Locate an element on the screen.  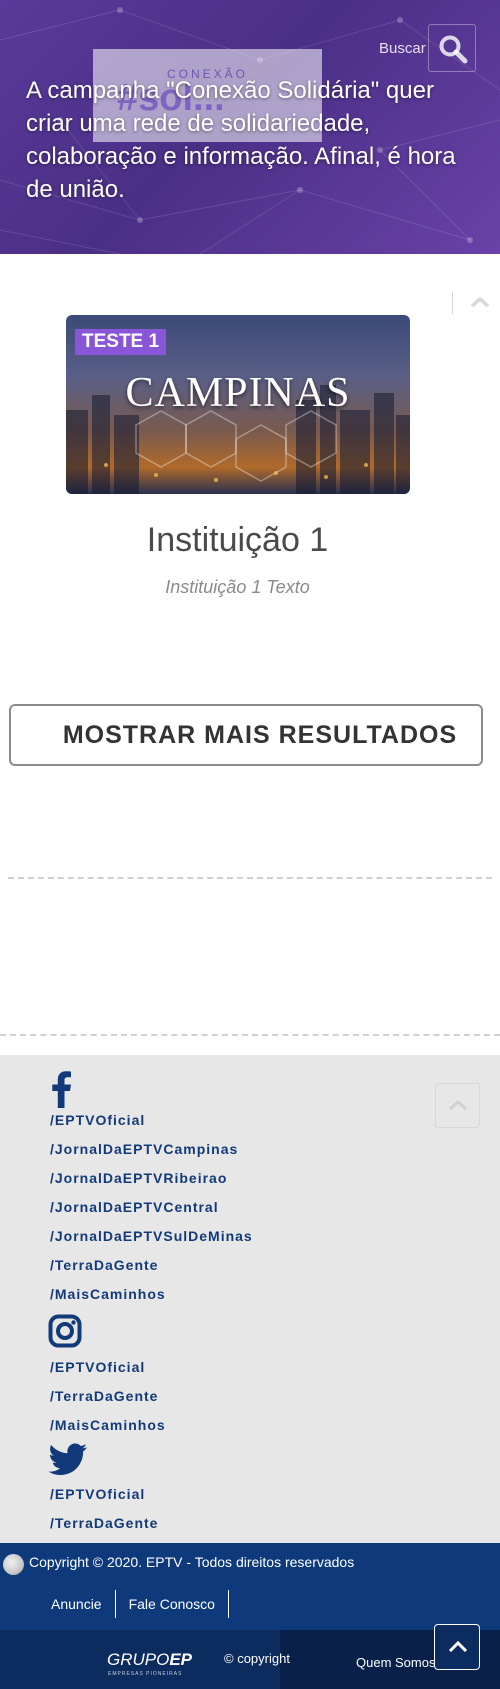
twitter-link: /TerraDaGente is located at coordinates (104, 1523).